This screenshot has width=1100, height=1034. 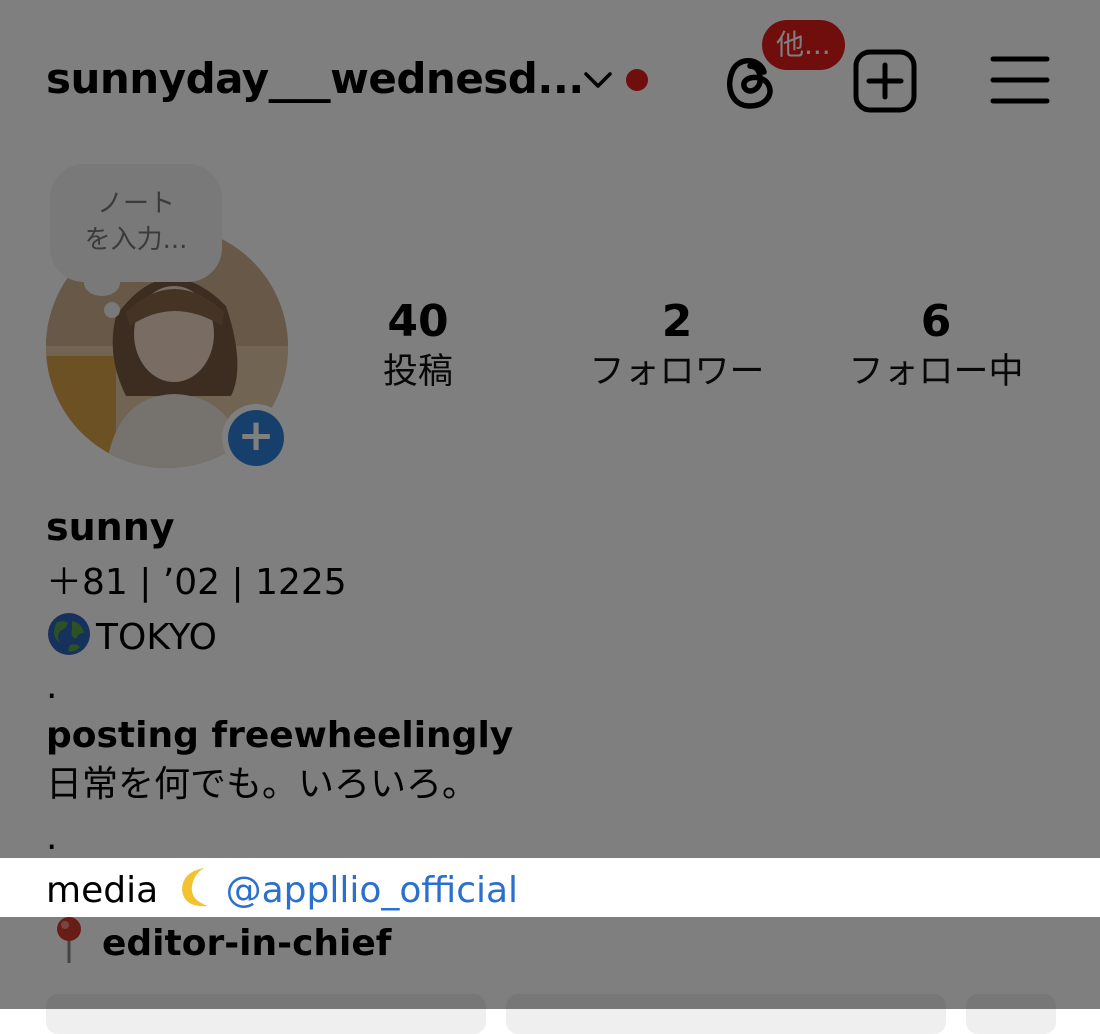 I want to click on posts-label: 投稿, so click(x=417, y=372).